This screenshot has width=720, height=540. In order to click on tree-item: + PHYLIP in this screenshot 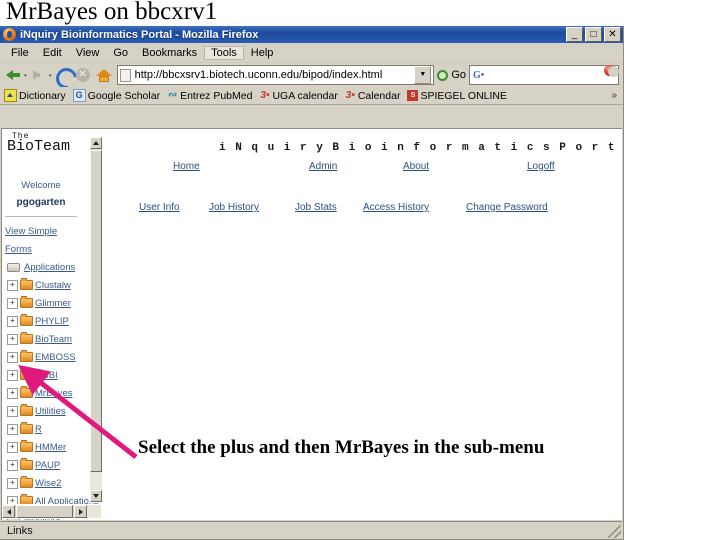, I will do `click(45, 321)`.